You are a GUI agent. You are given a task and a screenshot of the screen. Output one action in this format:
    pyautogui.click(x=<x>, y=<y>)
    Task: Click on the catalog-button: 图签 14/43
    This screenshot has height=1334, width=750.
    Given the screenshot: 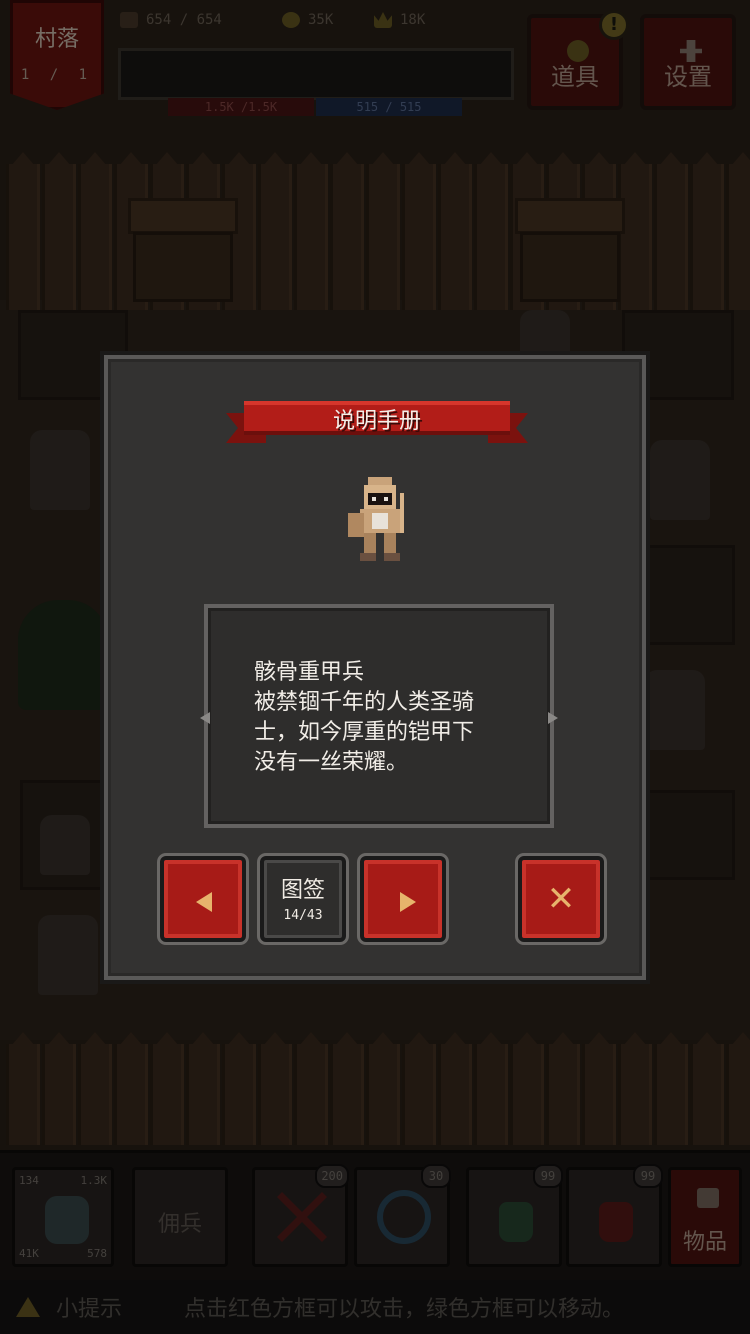 What is the action you would take?
    pyautogui.click(x=303, y=899)
    